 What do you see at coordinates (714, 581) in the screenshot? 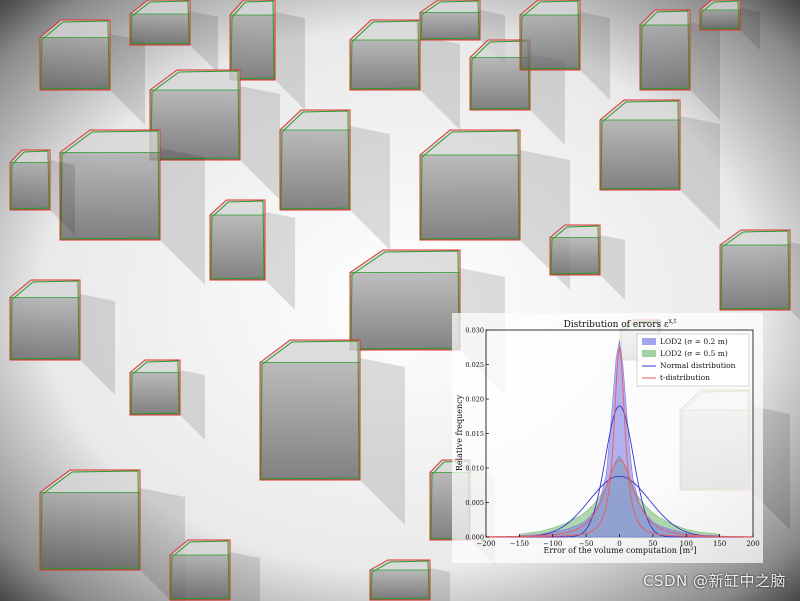
I see `watermark: CSDN @新缸中之脑` at bounding box center [714, 581].